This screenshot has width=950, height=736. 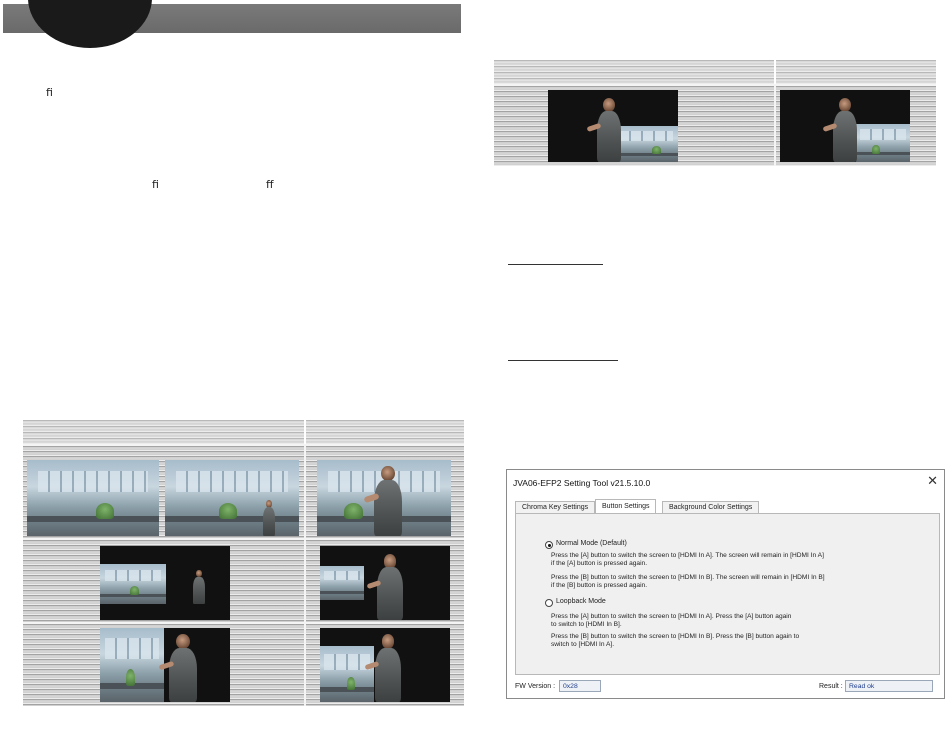 I want to click on radio-normal-mode, so click(x=549, y=545).